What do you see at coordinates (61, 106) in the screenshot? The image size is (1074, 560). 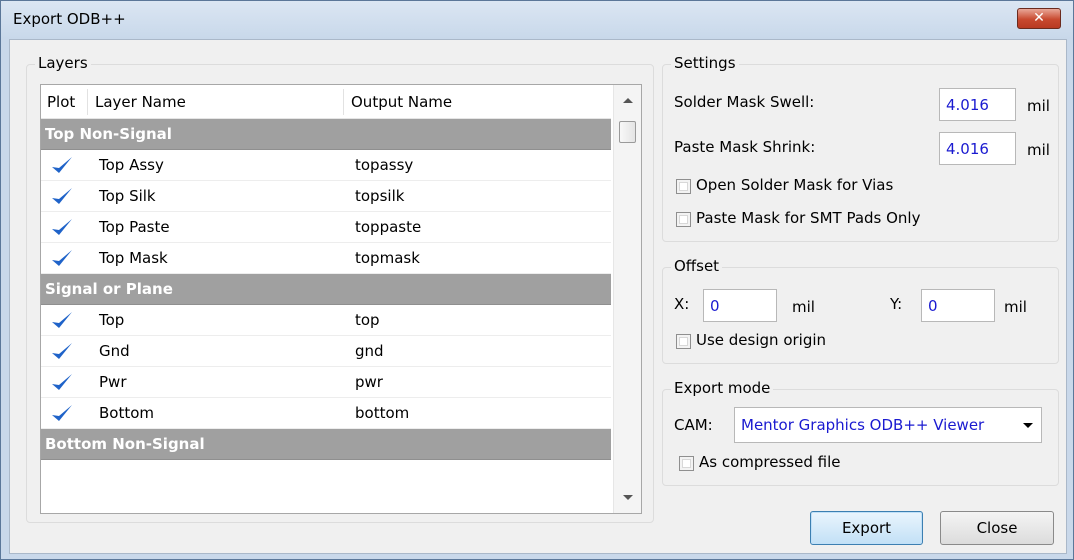 I see `column-header-plot: Plot` at bounding box center [61, 106].